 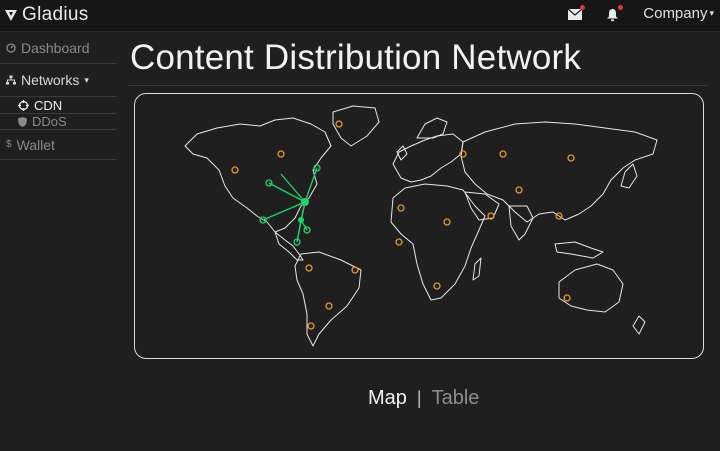 I want to click on envelope-icon, so click(x=575, y=14).